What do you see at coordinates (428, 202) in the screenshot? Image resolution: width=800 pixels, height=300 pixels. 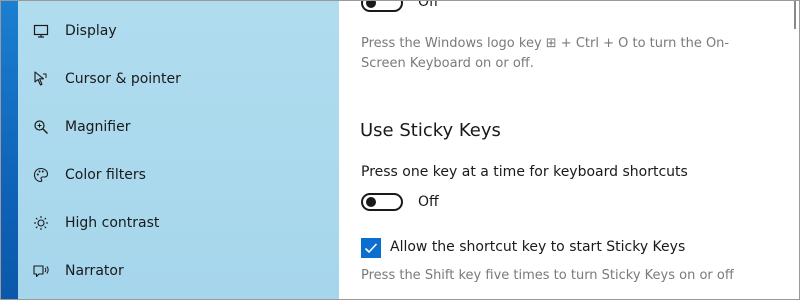 I see `sticky-keys-toggle-state: Off` at bounding box center [428, 202].